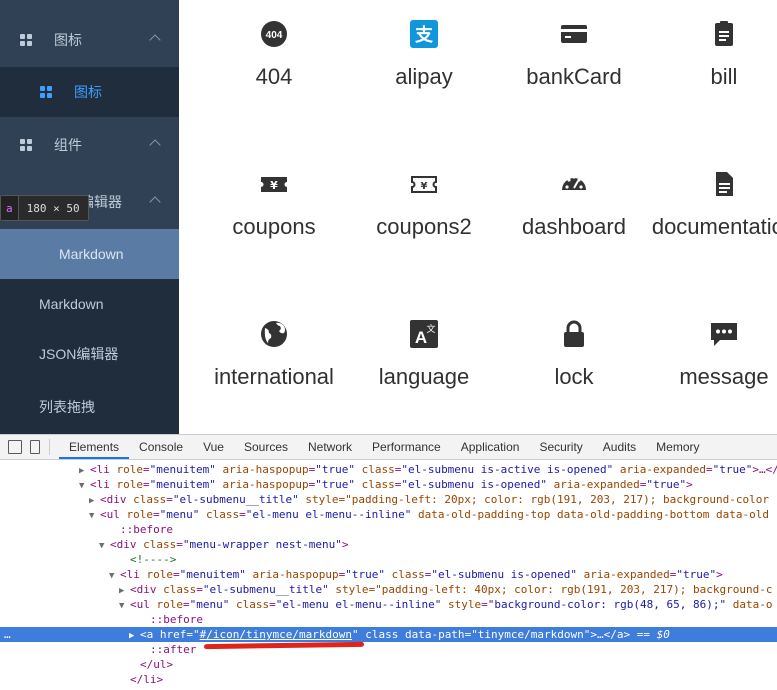 Image resolution: width=777 pixels, height=690 pixels. I want to click on icon-cell: ¥ coupons, so click(274, 225).